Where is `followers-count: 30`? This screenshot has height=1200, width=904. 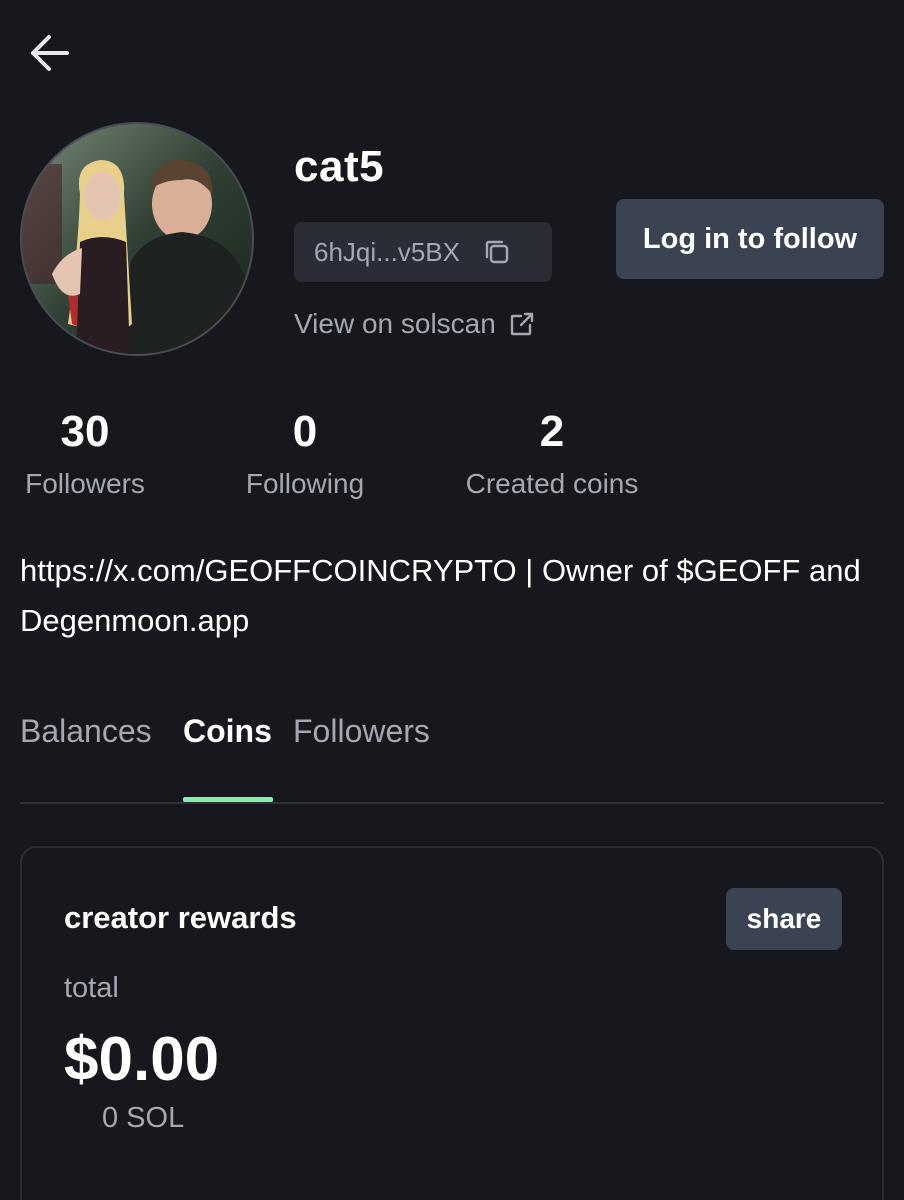
followers-count: 30 is located at coordinates (85, 431).